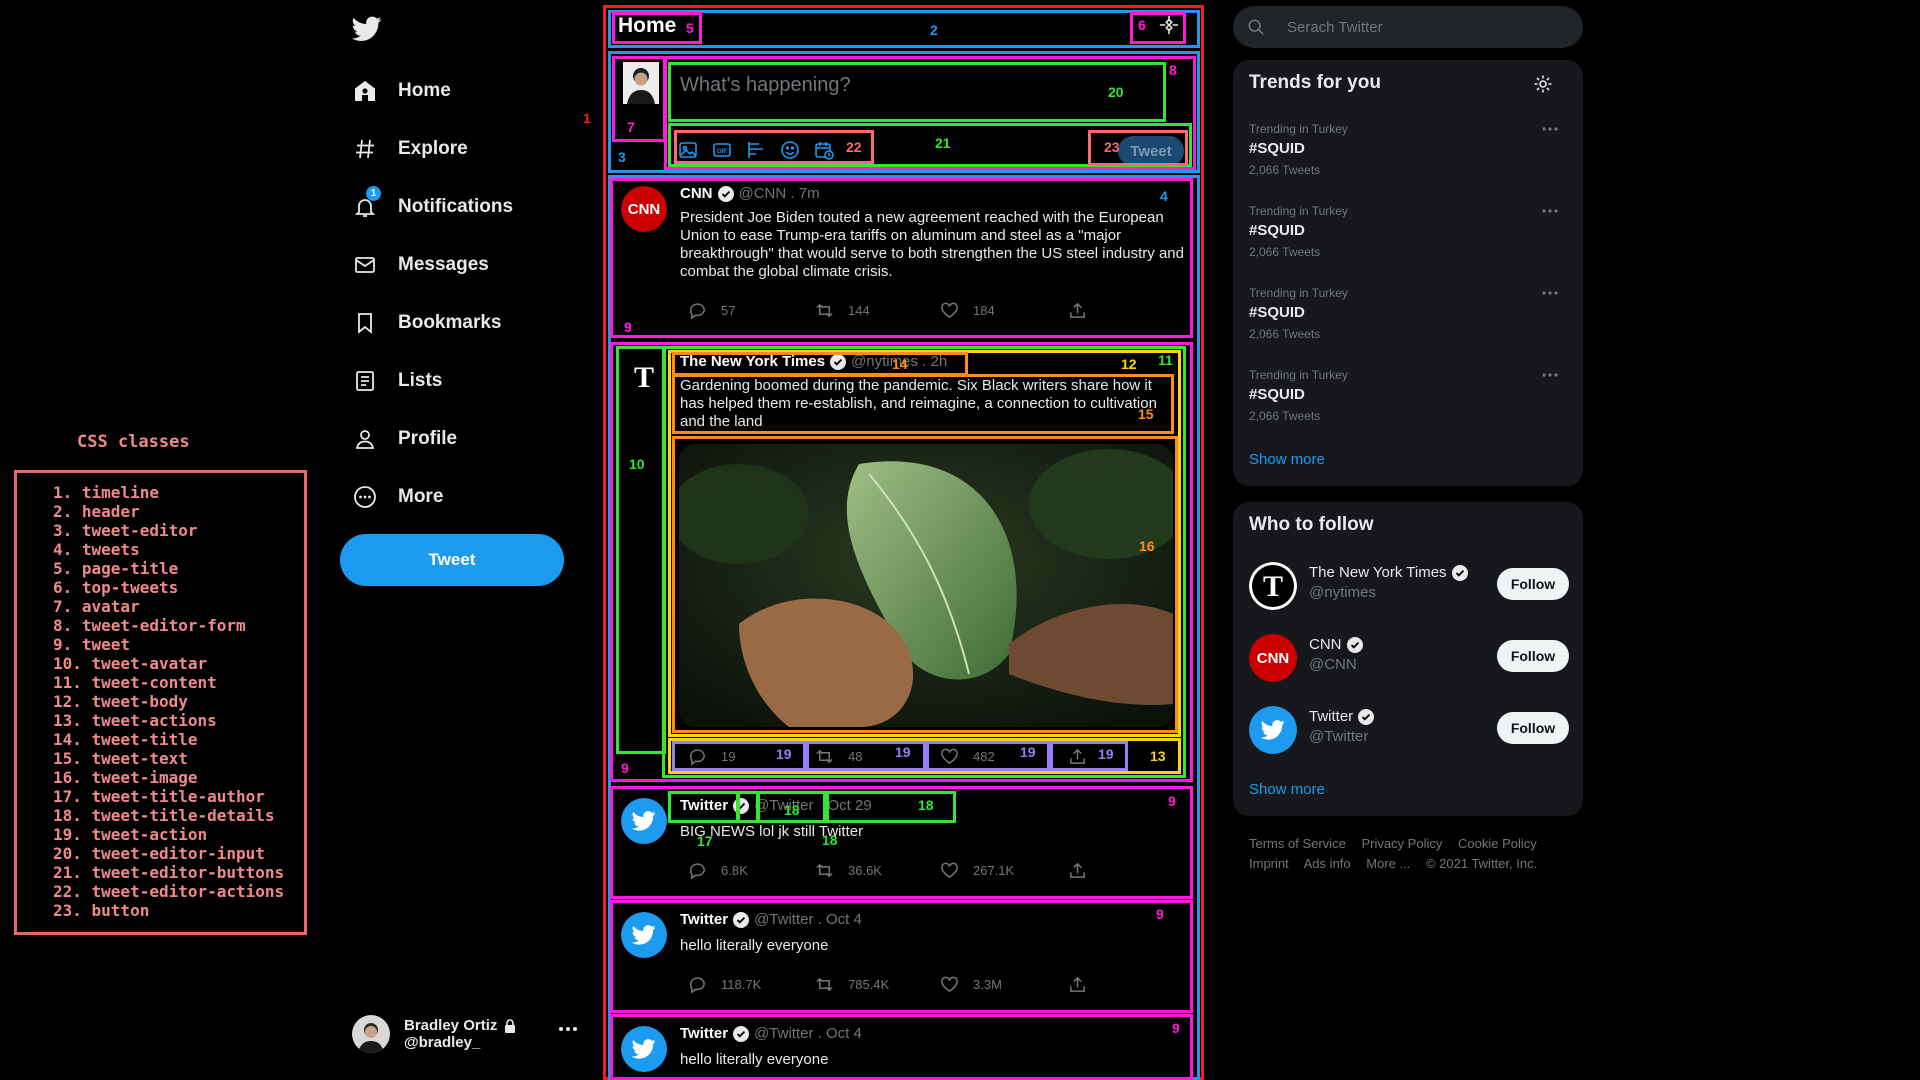 This screenshot has width=1920, height=1080. Describe the element at coordinates (420, 380) in the screenshot. I see `nav-label: Lists` at that location.